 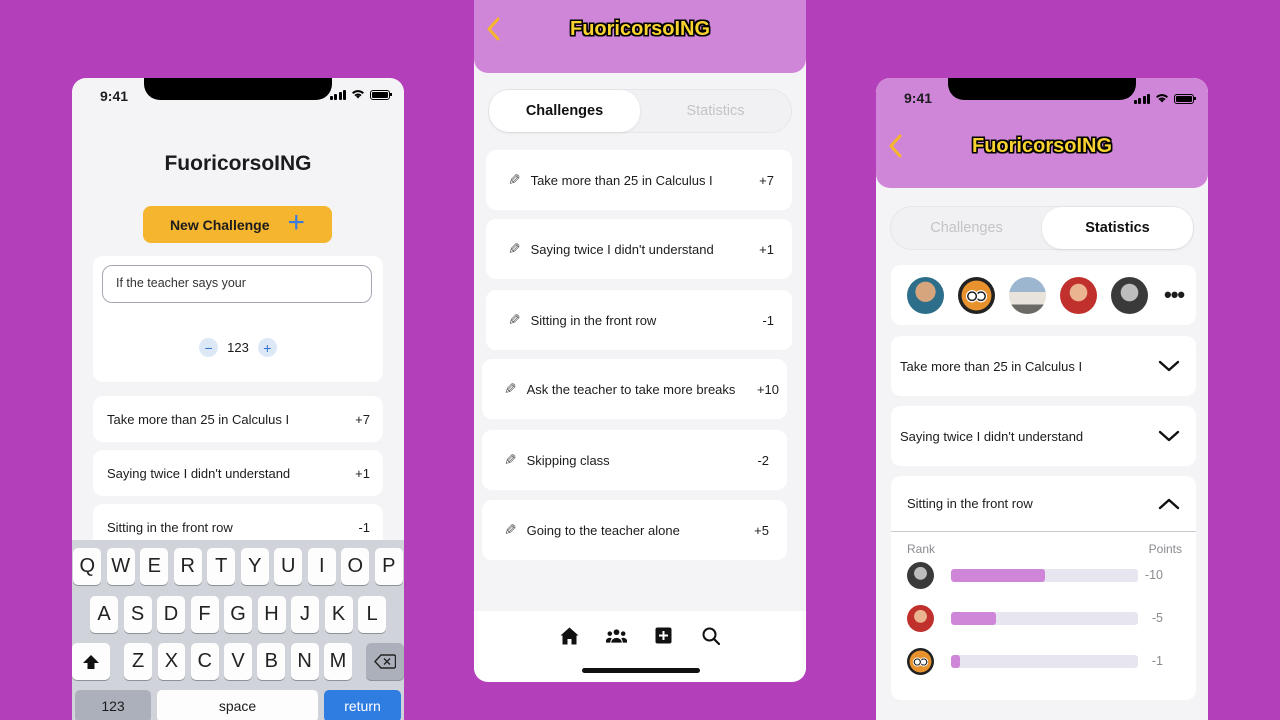 What do you see at coordinates (238, 419) in the screenshot?
I see `list-item: Take more than 25 in Calculus I +7` at bounding box center [238, 419].